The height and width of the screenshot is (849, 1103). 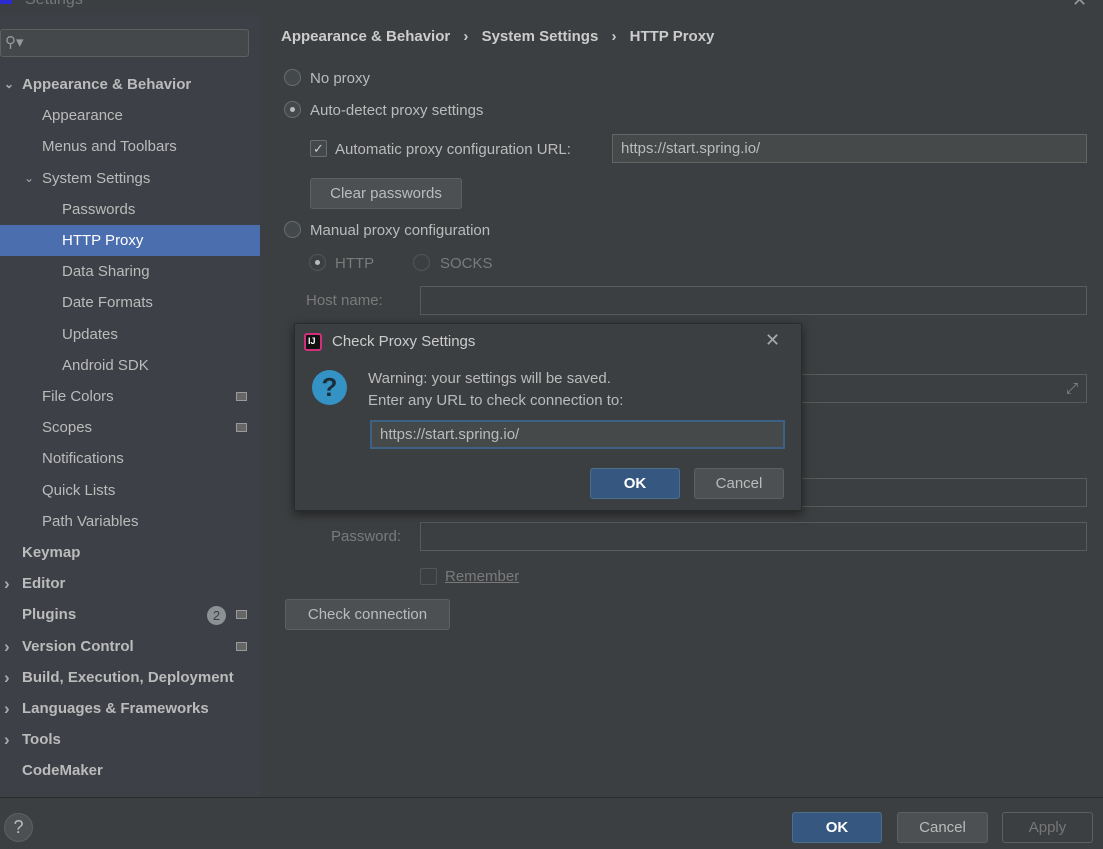 I want to click on no-proxy-label: No proxy, so click(x=340, y=78).